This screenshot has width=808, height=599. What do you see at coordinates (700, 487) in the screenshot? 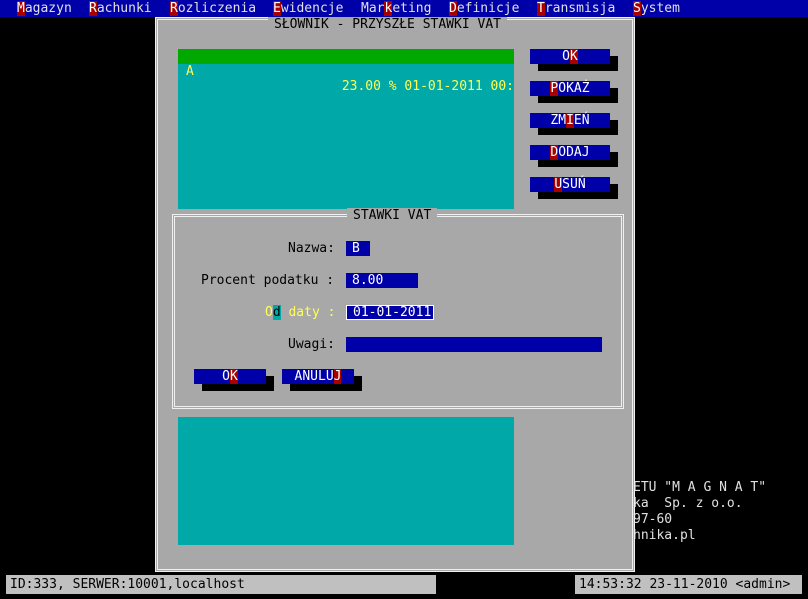
I see `company-name: ETU "M A G N A T"` at bounding box center [700, 487].